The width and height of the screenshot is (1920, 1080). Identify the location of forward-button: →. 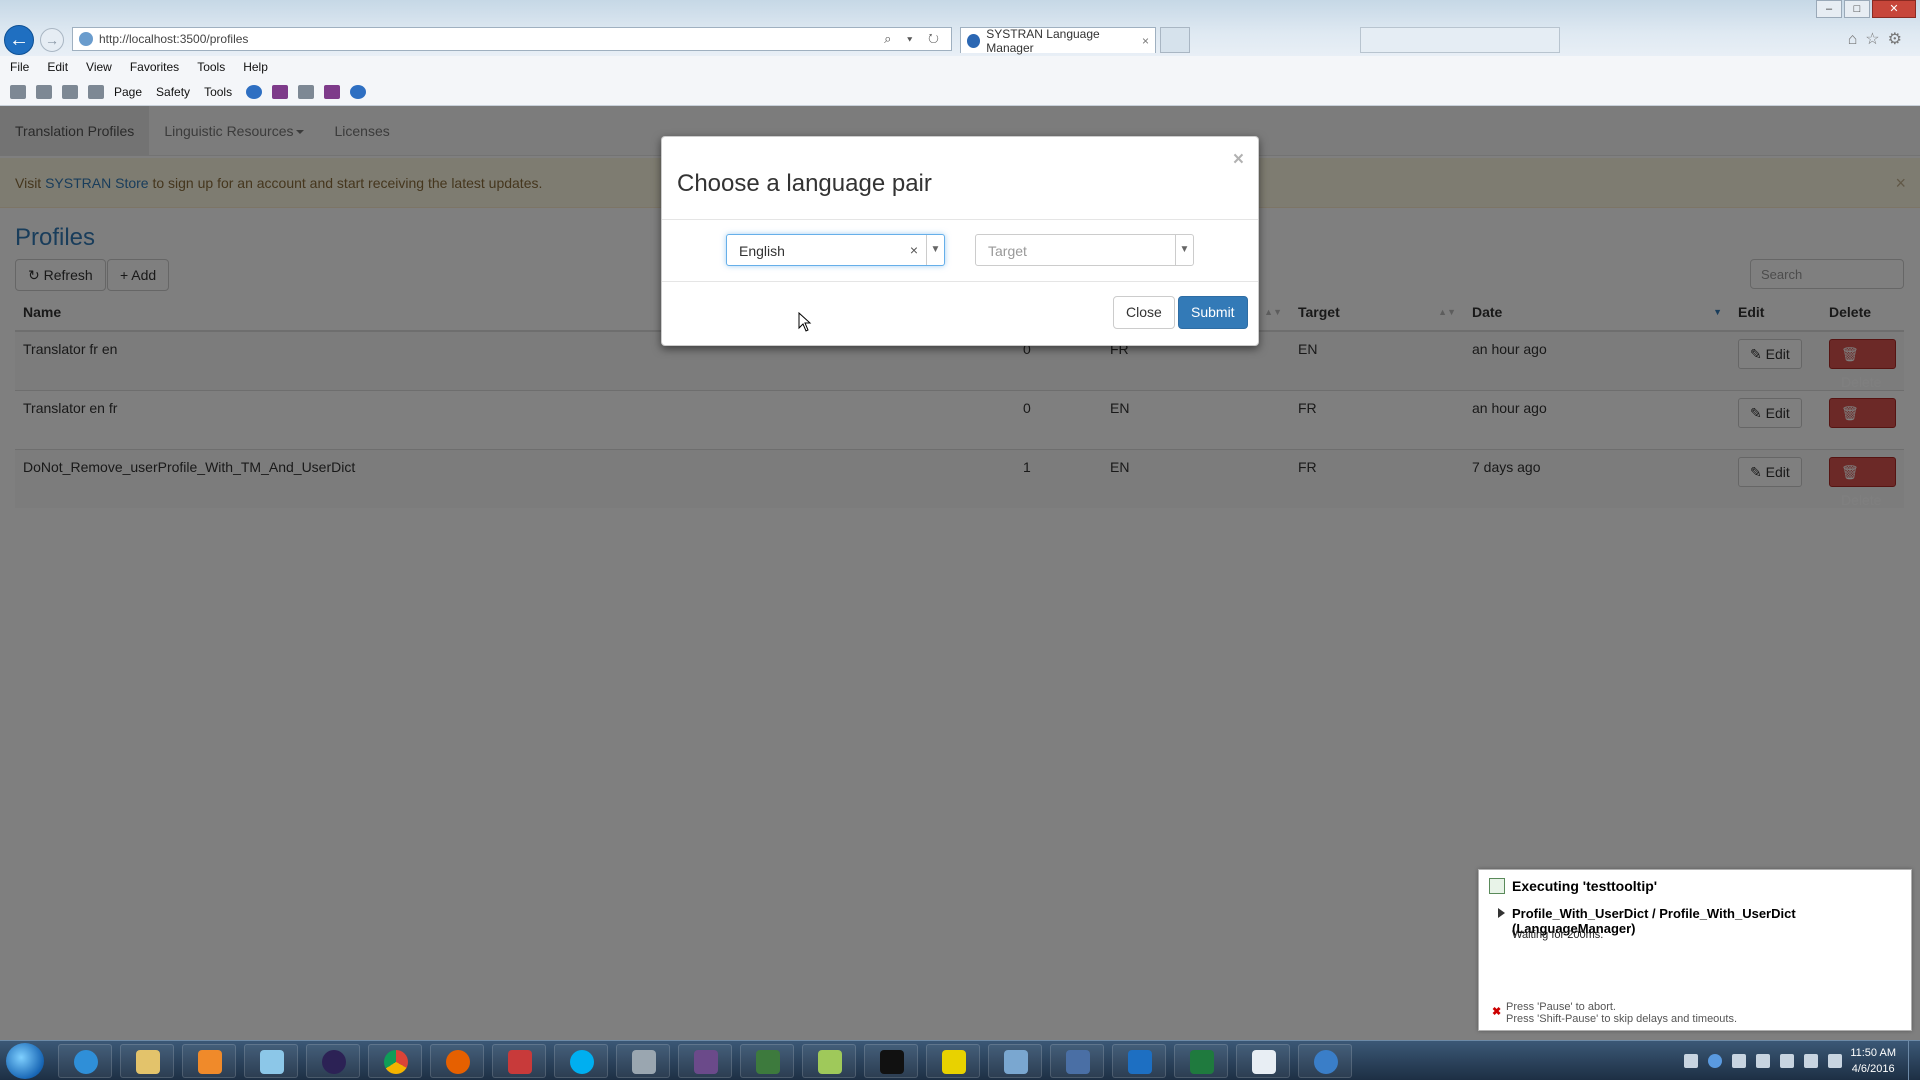
(52, 40).